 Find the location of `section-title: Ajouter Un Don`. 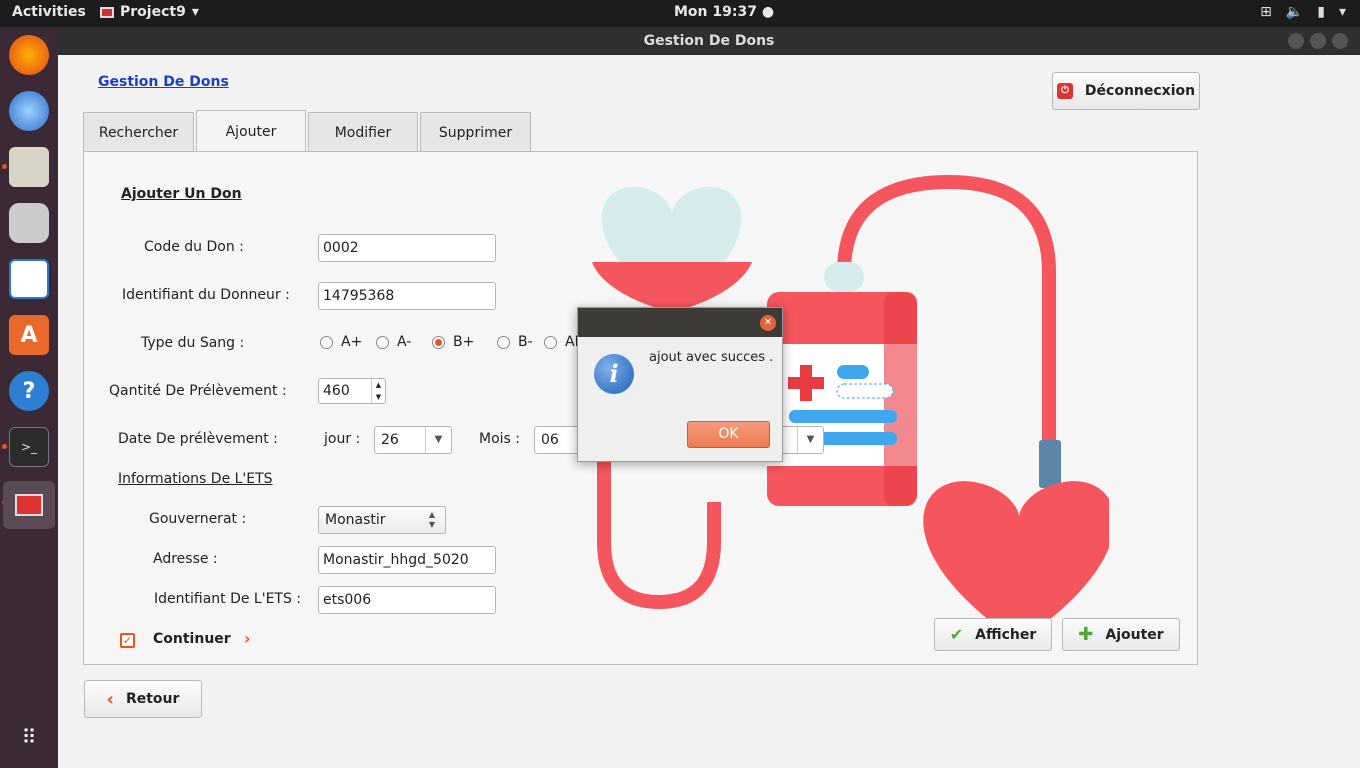

section-title: Ajouter Un Don is located at coordinates (181, 194).